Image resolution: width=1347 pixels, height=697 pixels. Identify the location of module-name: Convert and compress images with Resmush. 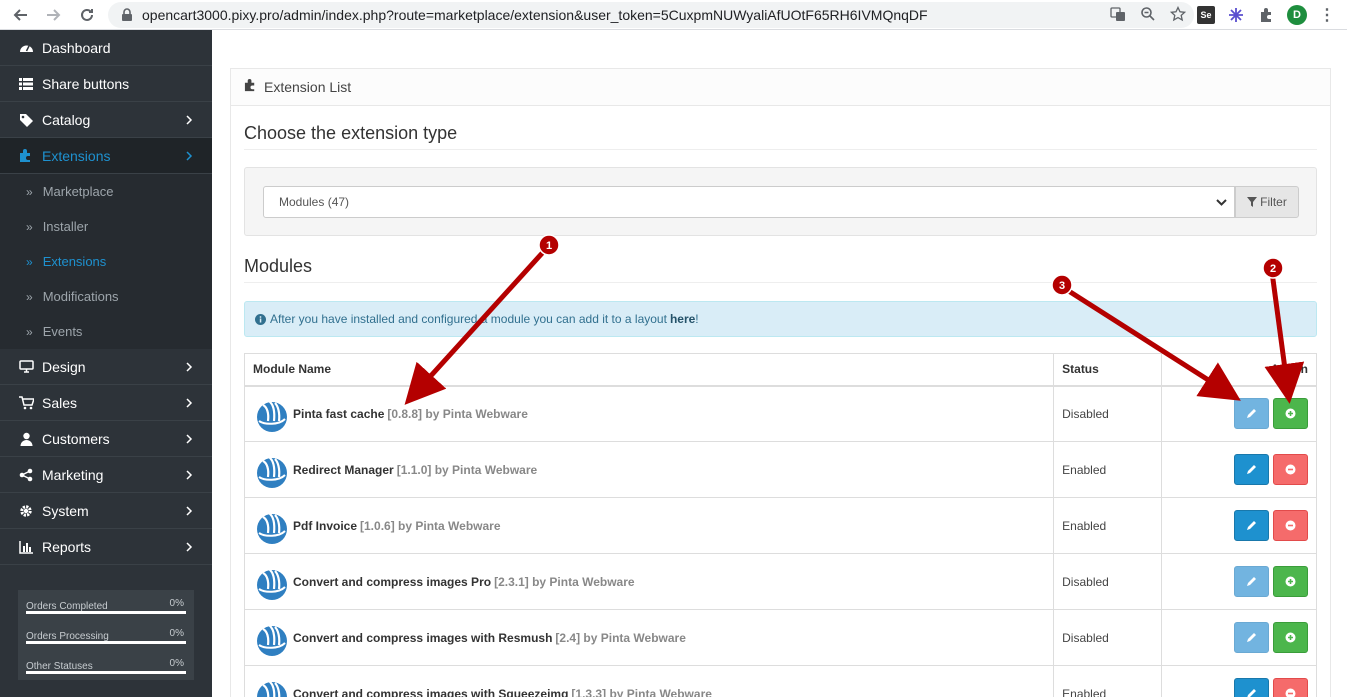
(423, 637).